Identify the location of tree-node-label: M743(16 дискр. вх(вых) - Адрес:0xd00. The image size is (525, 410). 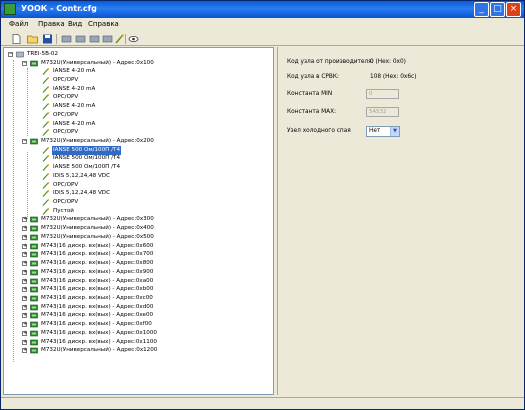
(97, 306).